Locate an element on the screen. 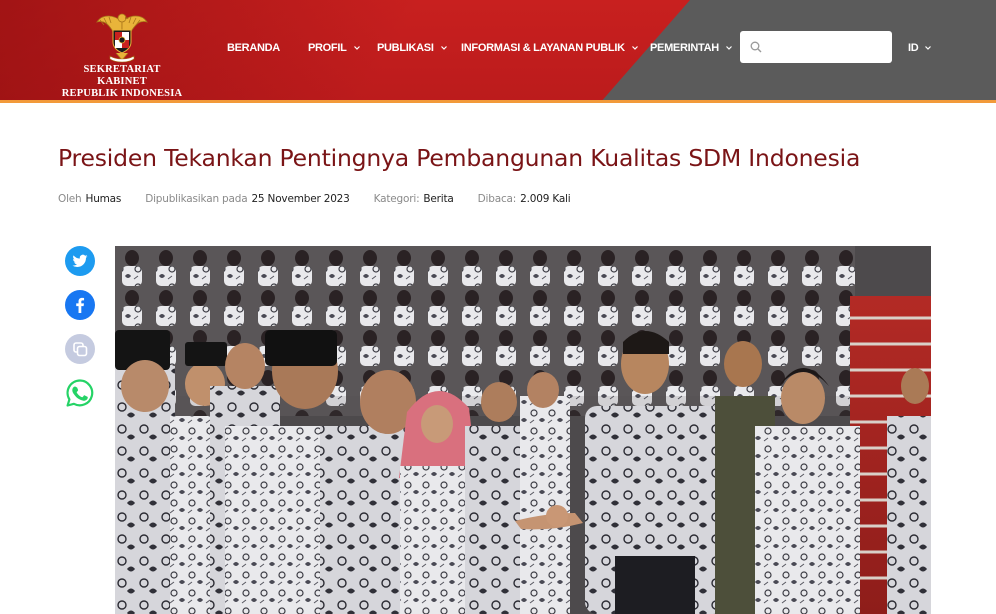  logo-line-2: REPUBLIK INDONESIA is located at coordinates (122, 93).